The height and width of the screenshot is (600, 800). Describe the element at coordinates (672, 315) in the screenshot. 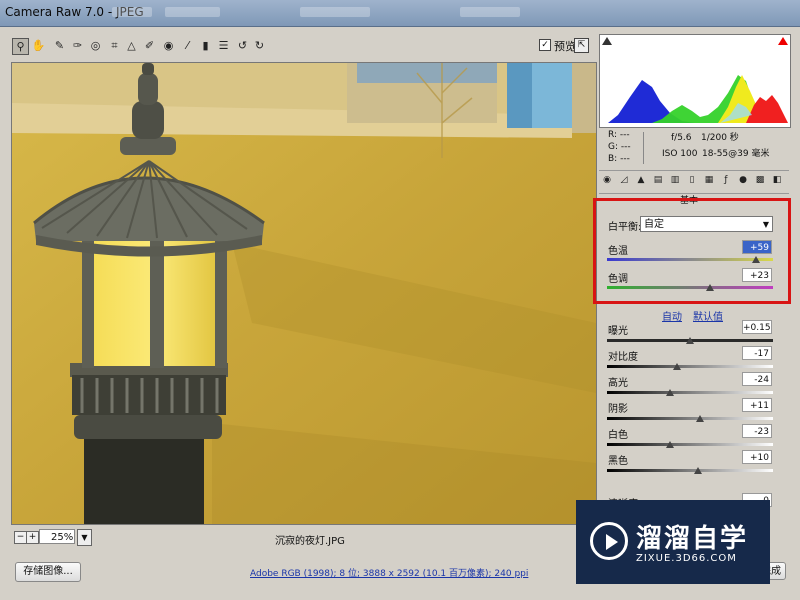

I see `auto-link: 自动` at that location.